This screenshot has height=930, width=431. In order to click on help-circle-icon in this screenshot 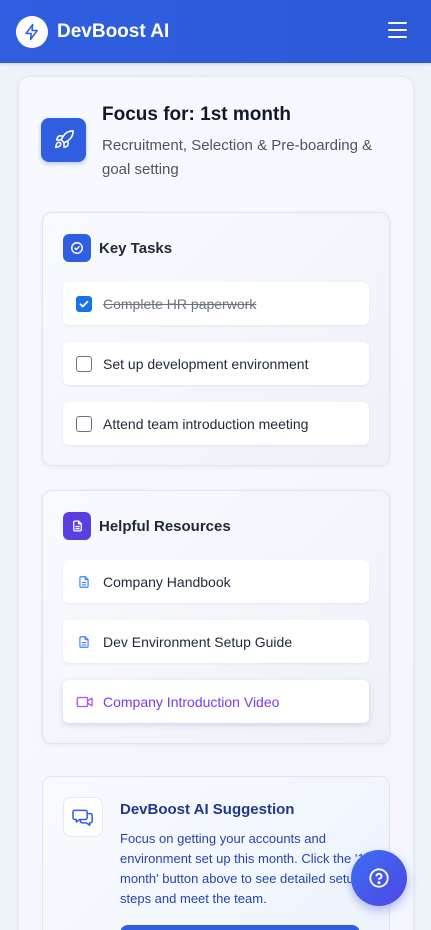, I will do `click(379, 878)`.